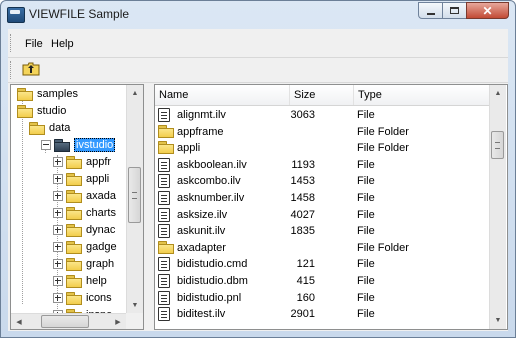 This screenshot has height=338, width=516. I want to click on table-row: appframe File Folder, so click(322, 132).